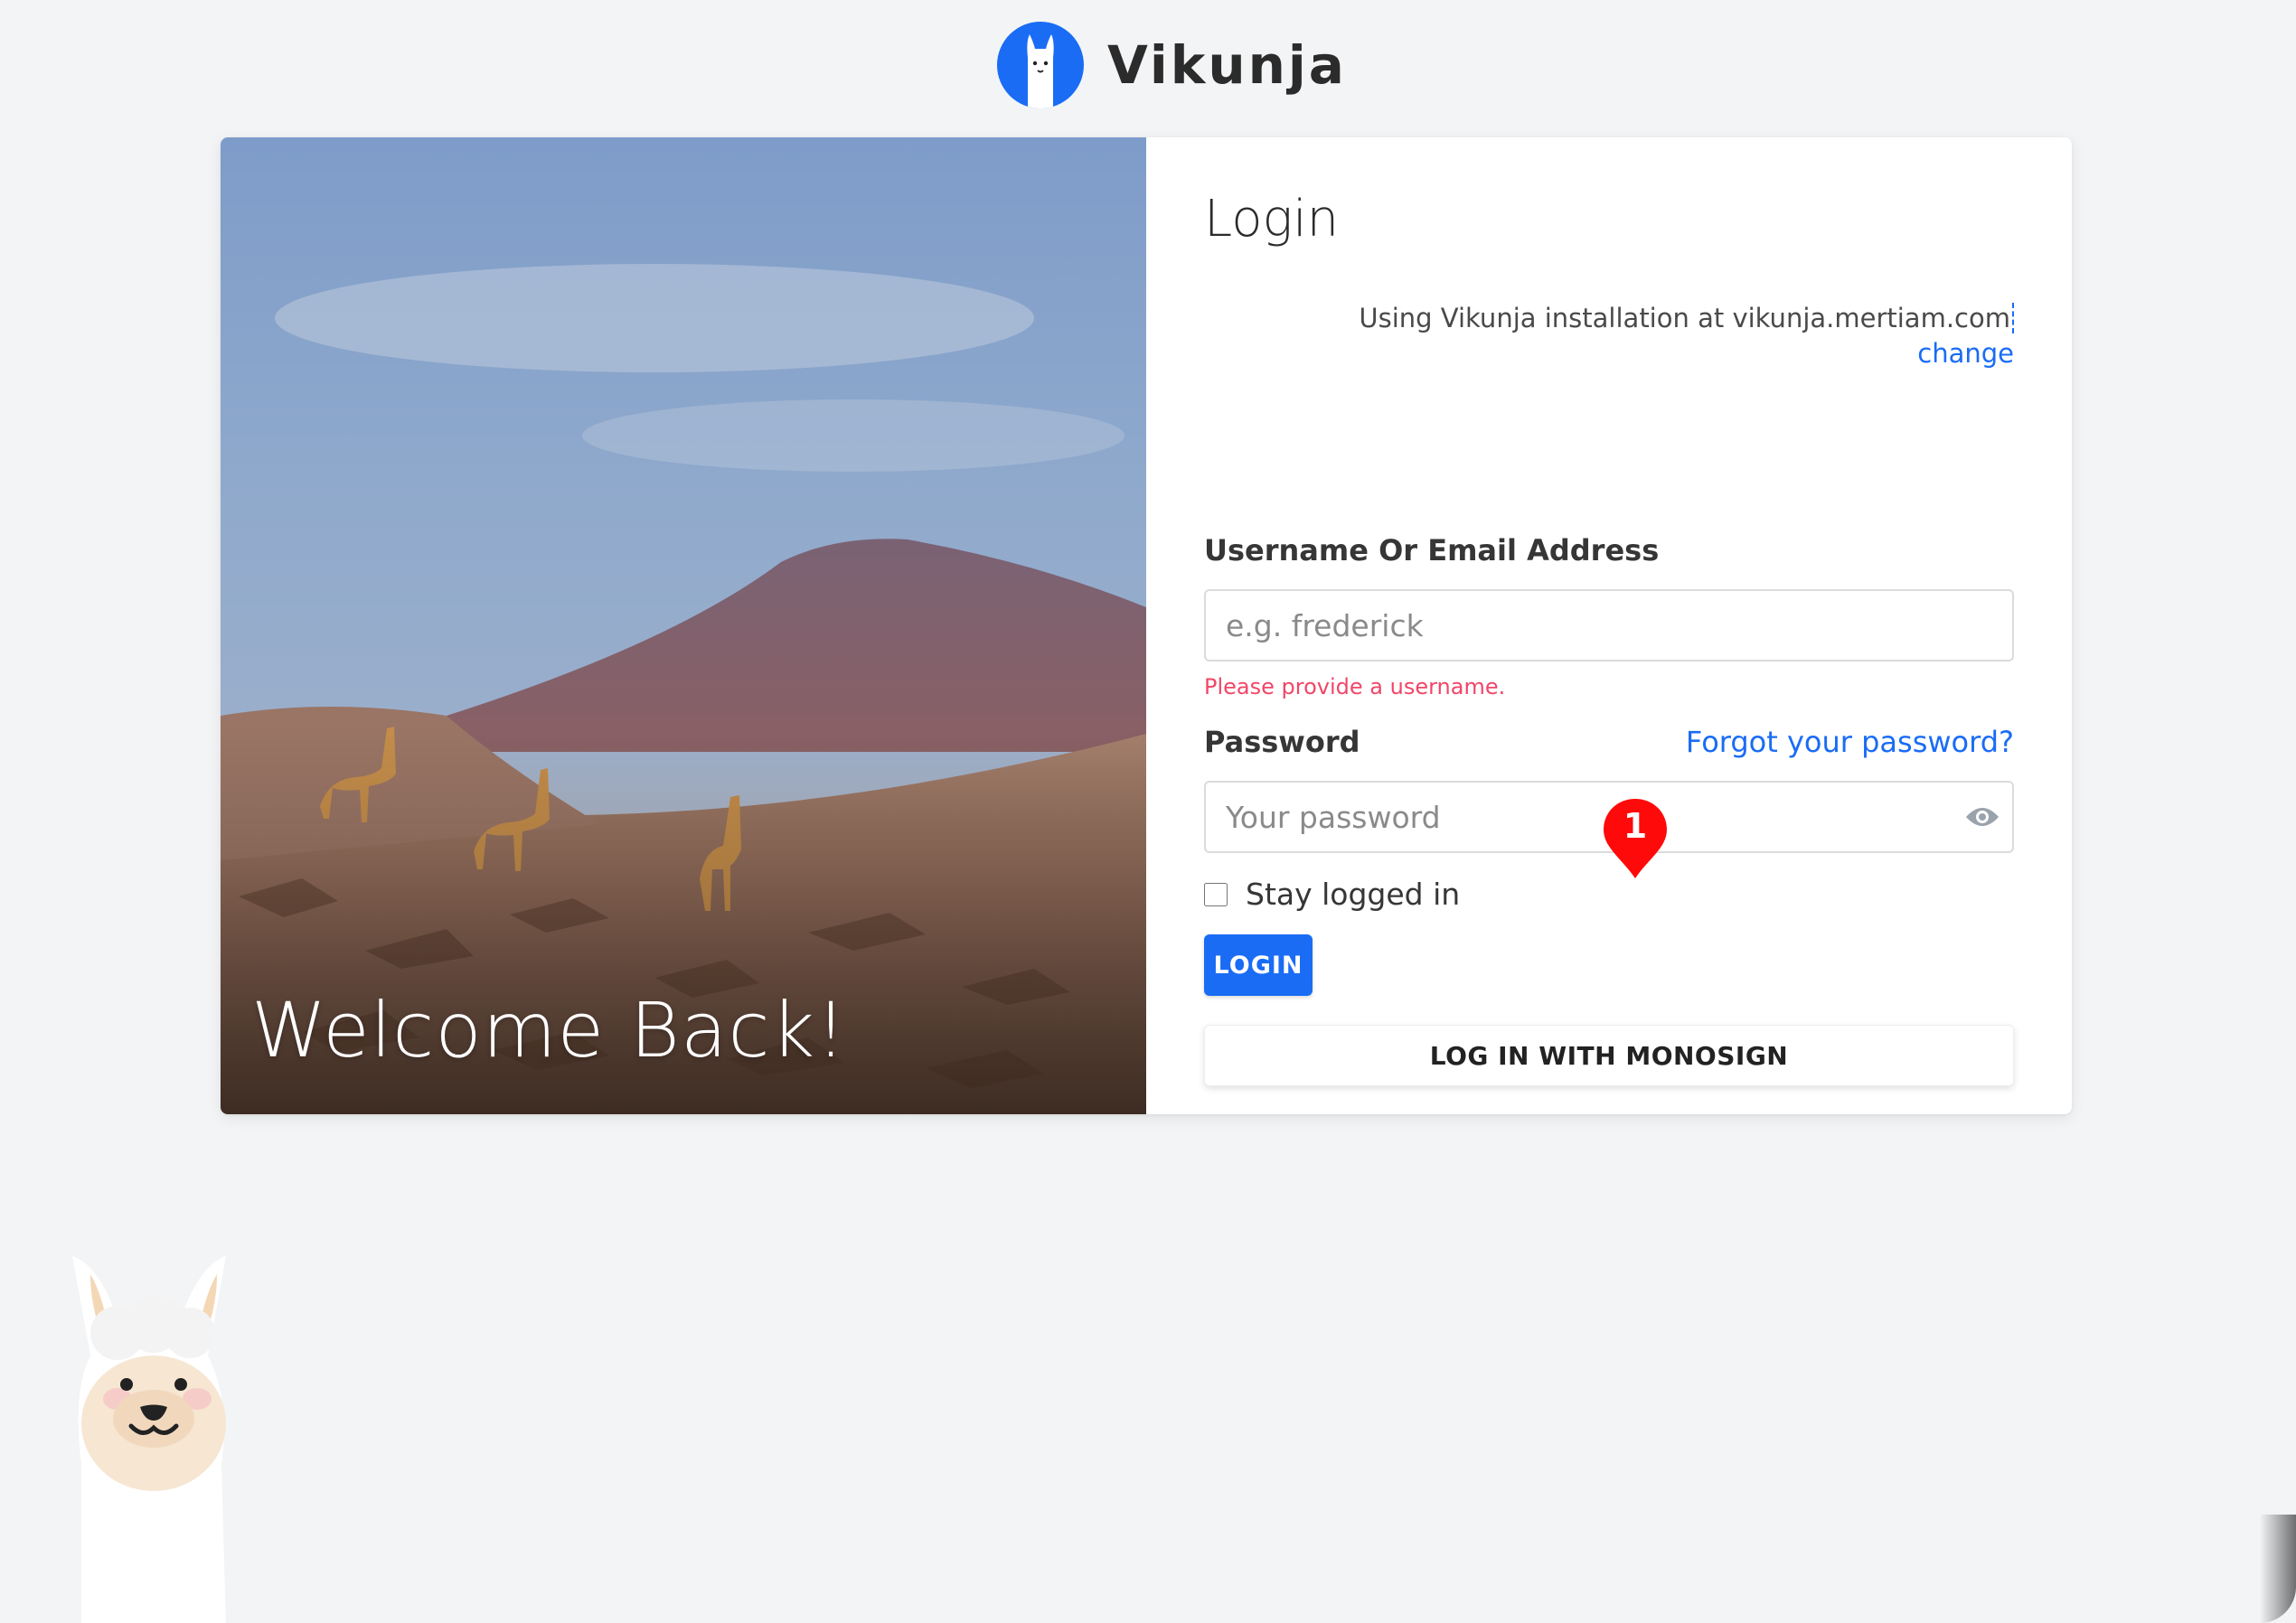  Describe the element at coordinates (1216, 894) in the screenshot. I see `stay-logged-in-checkbox` at that location.